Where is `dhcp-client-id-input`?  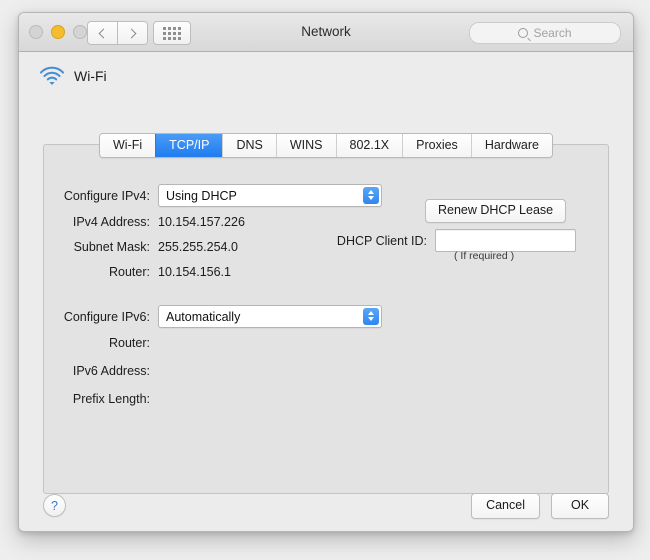
dhcp-client-id-input is located at coordinates (505, 240).